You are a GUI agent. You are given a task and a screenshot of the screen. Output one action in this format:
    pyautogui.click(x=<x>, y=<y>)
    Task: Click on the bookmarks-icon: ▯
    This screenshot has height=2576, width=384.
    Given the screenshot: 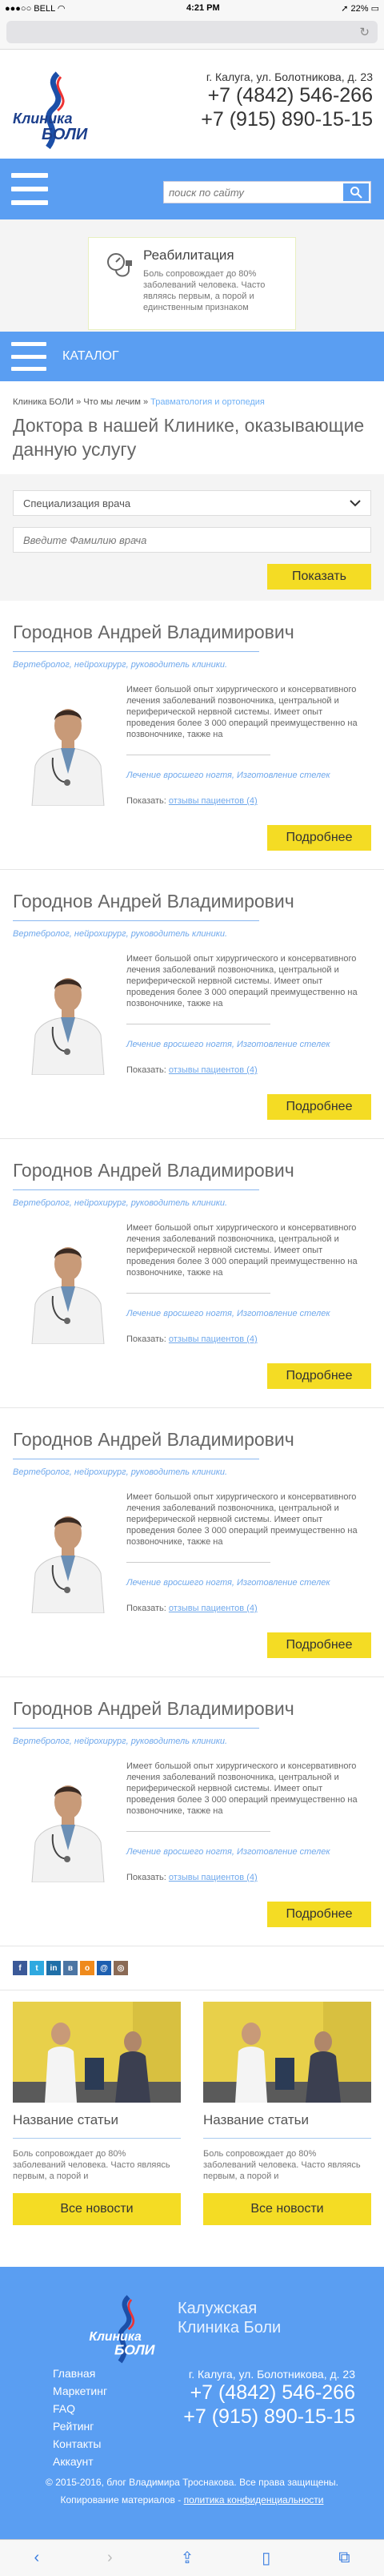 What is the action you would take?
    pyautogui.click(x=266, y=2558)
    